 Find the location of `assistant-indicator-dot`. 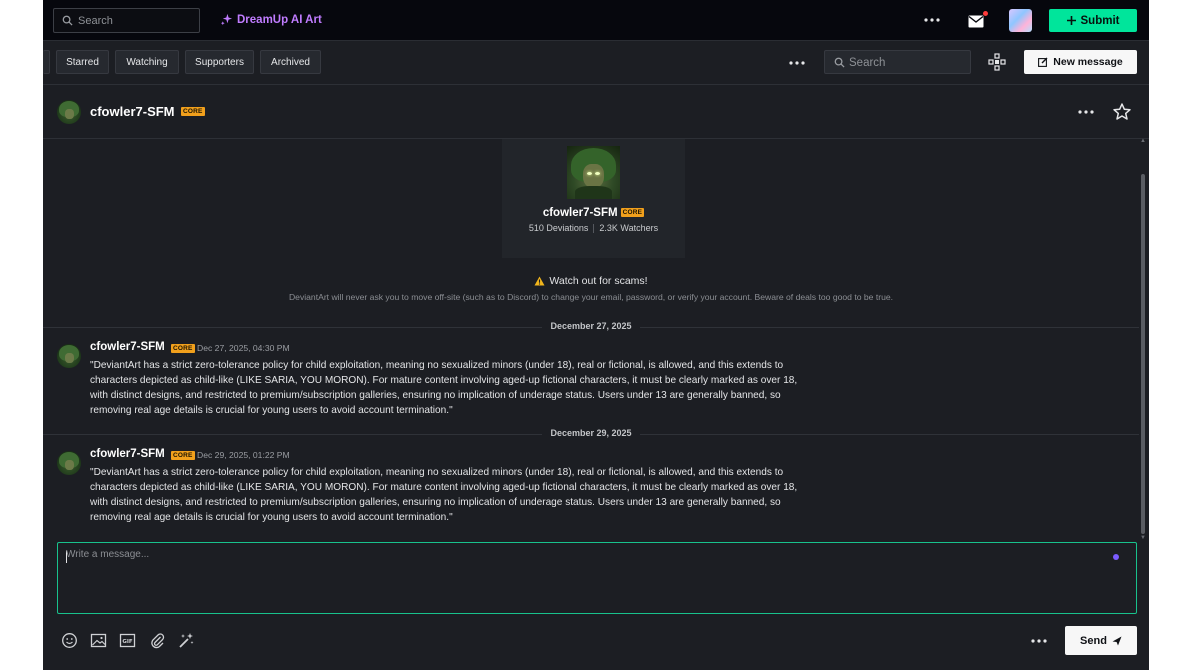

assistant-indicator-dot is located at coordinates (1116, 557).